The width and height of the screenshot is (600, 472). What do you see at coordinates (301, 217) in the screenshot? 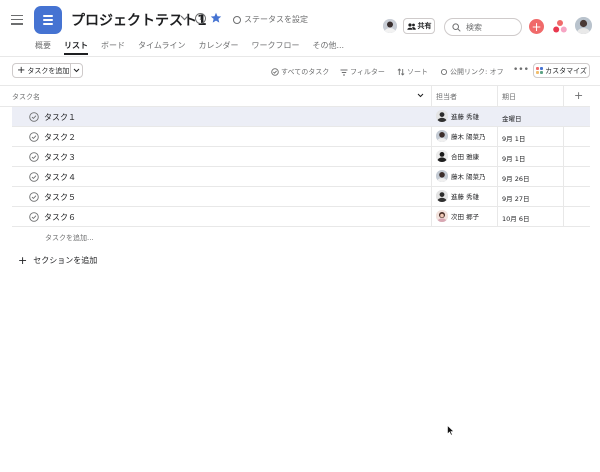
I see `table-row: タスク６ 次田 郷子 10月 6日` at bounding box center [301, 217].